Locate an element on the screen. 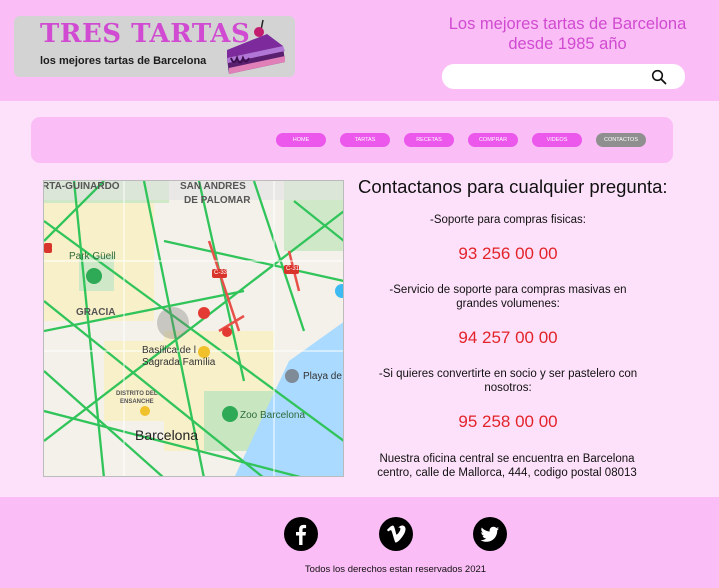 The width and height of the screenshot is (719, 588). map-label-basilica-1: Basílica de l is located at coordinates (169, 350).